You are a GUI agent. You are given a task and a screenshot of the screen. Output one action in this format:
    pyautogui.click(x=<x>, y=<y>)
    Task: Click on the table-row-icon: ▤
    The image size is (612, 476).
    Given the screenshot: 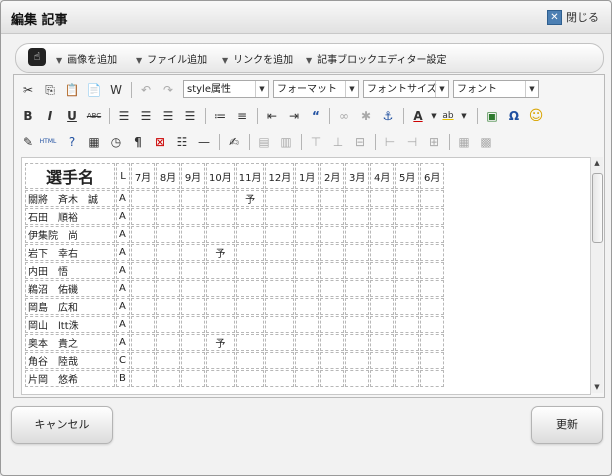 What is the action you would take?
    pyautogui.click(x=264, y=142)
    